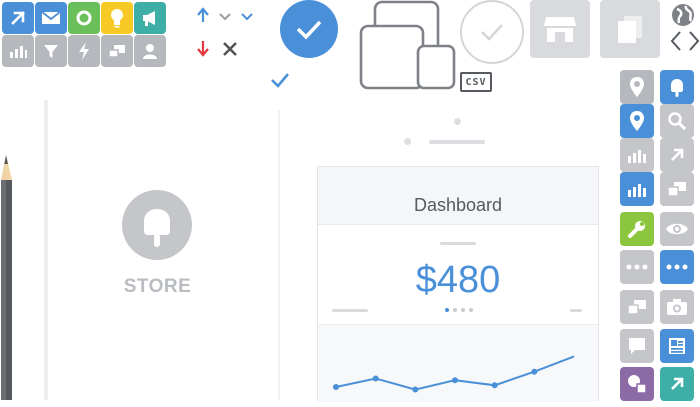 Image resolution: width=700 pixels, height=407 pixels. Describe the element at coordinates (230, 51) in the screenshot. I see `close-icon` at that location.